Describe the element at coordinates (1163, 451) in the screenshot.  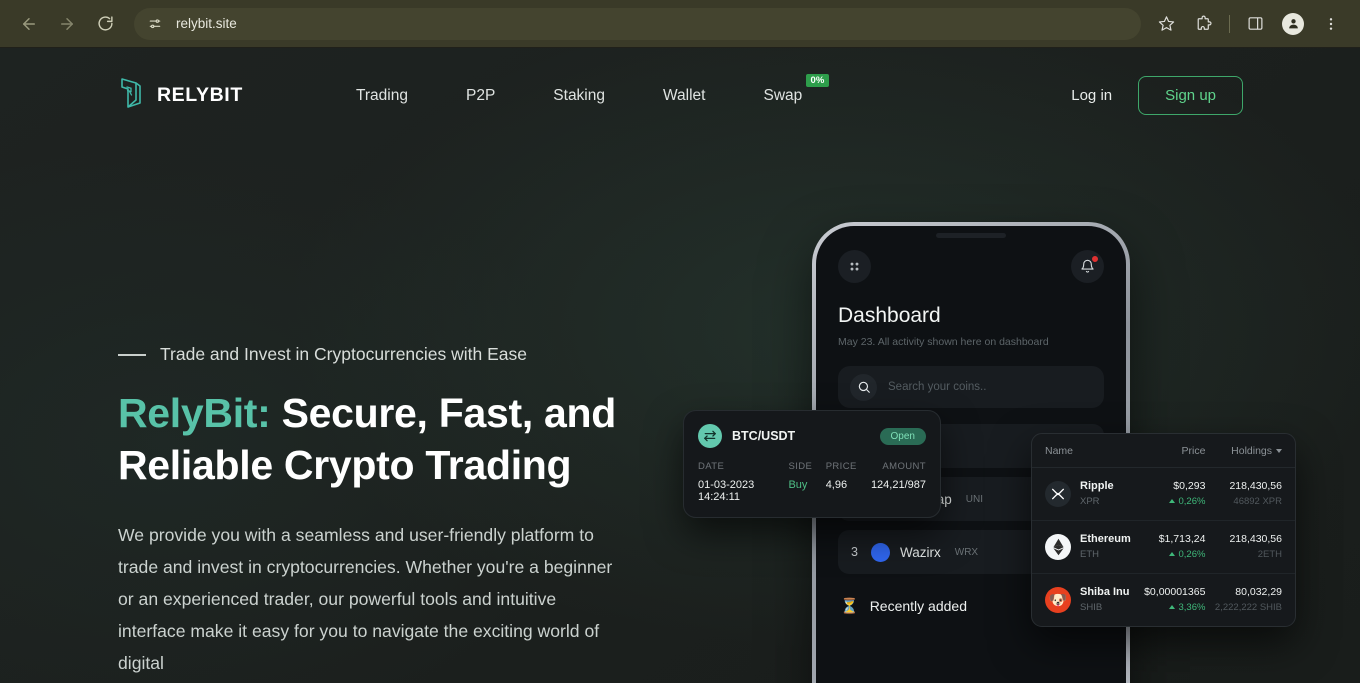
I see `holdings-header-row: Name Price Holdings` at that location.